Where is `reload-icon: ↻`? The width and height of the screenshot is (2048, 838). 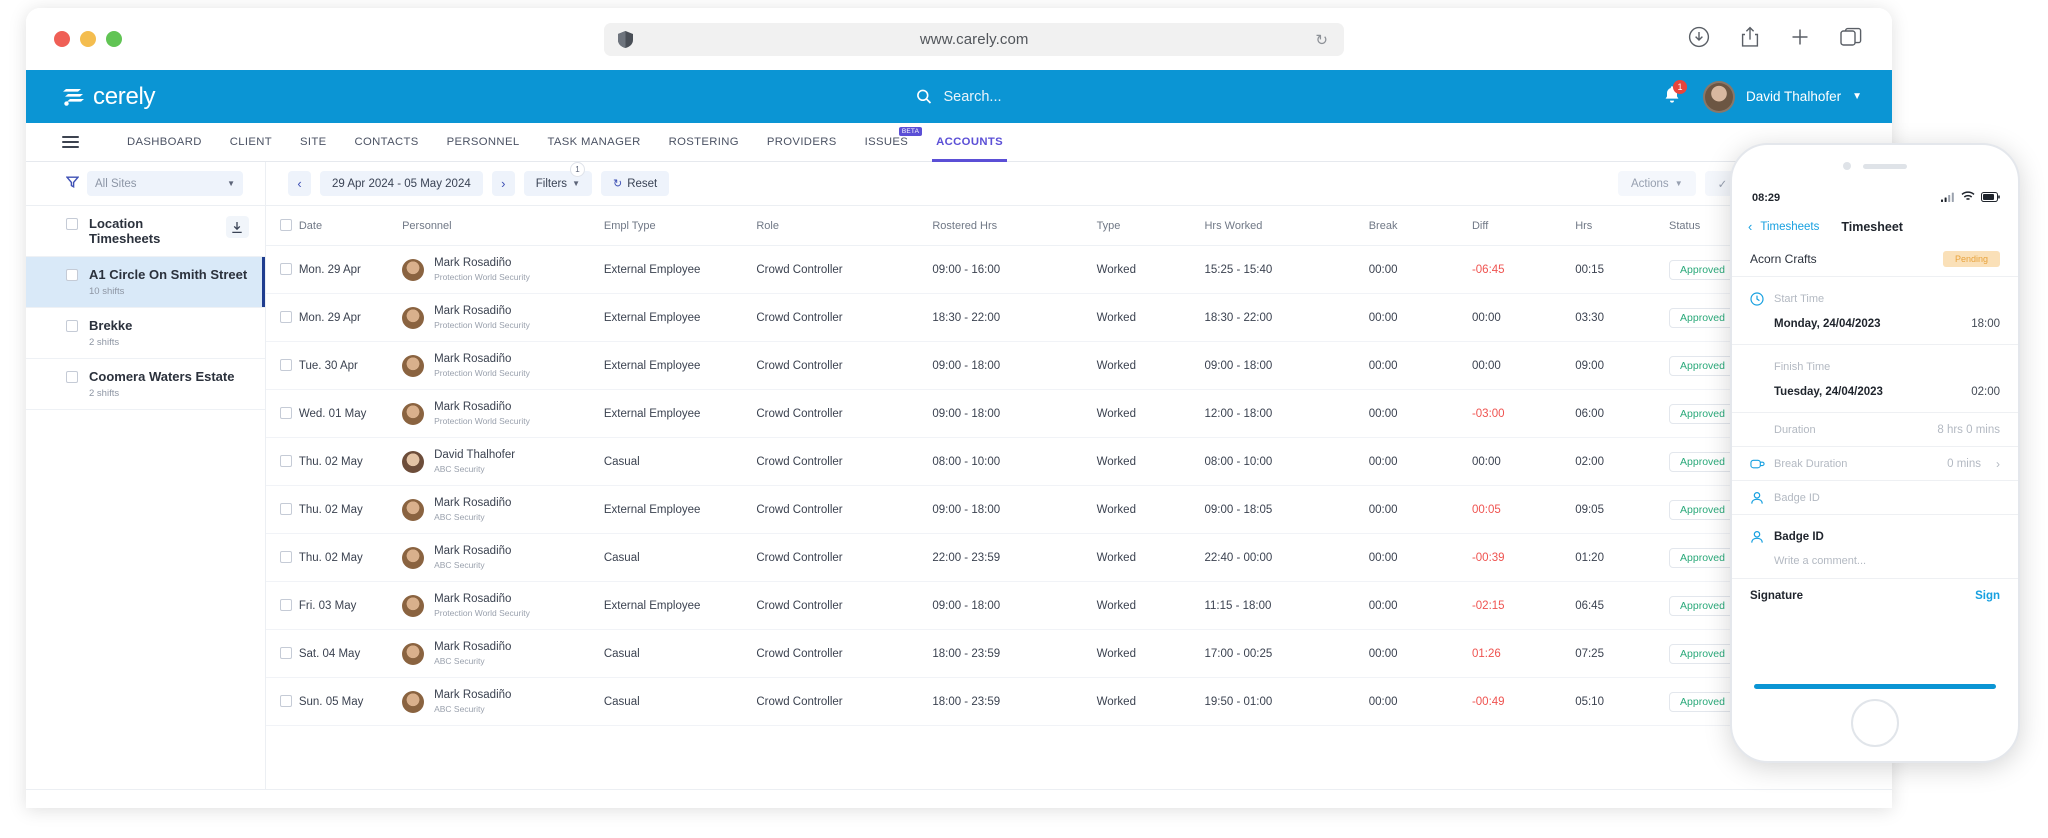
reload-icon: ↻ is located at coordinates (1321, 40).